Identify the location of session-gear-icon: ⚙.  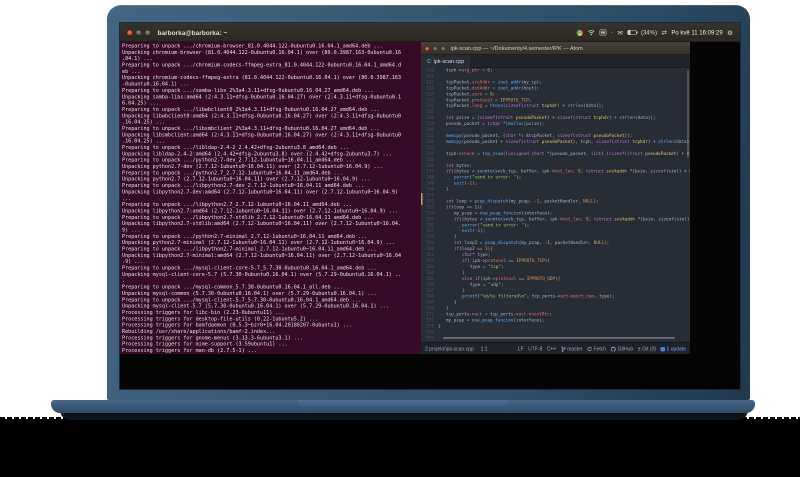
(730, 32).